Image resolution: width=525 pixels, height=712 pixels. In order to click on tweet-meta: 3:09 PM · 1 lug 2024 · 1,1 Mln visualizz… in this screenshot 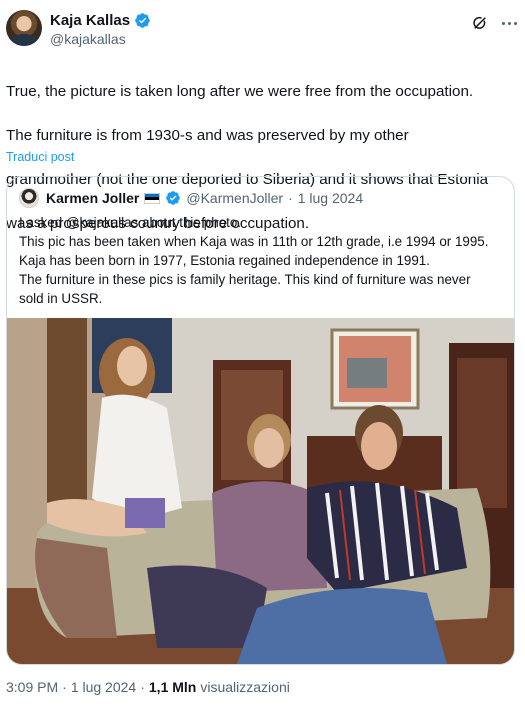, I will do `click(148, 687)`.